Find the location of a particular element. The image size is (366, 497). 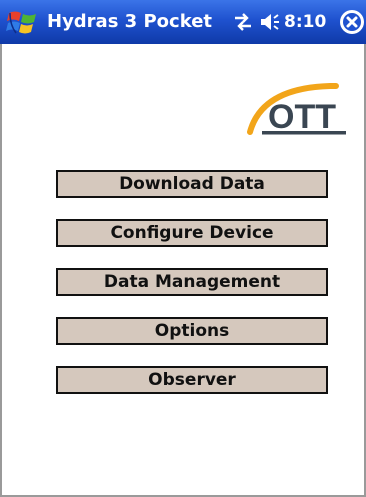

windows-flag-icon is located at coordinates (21, 22).